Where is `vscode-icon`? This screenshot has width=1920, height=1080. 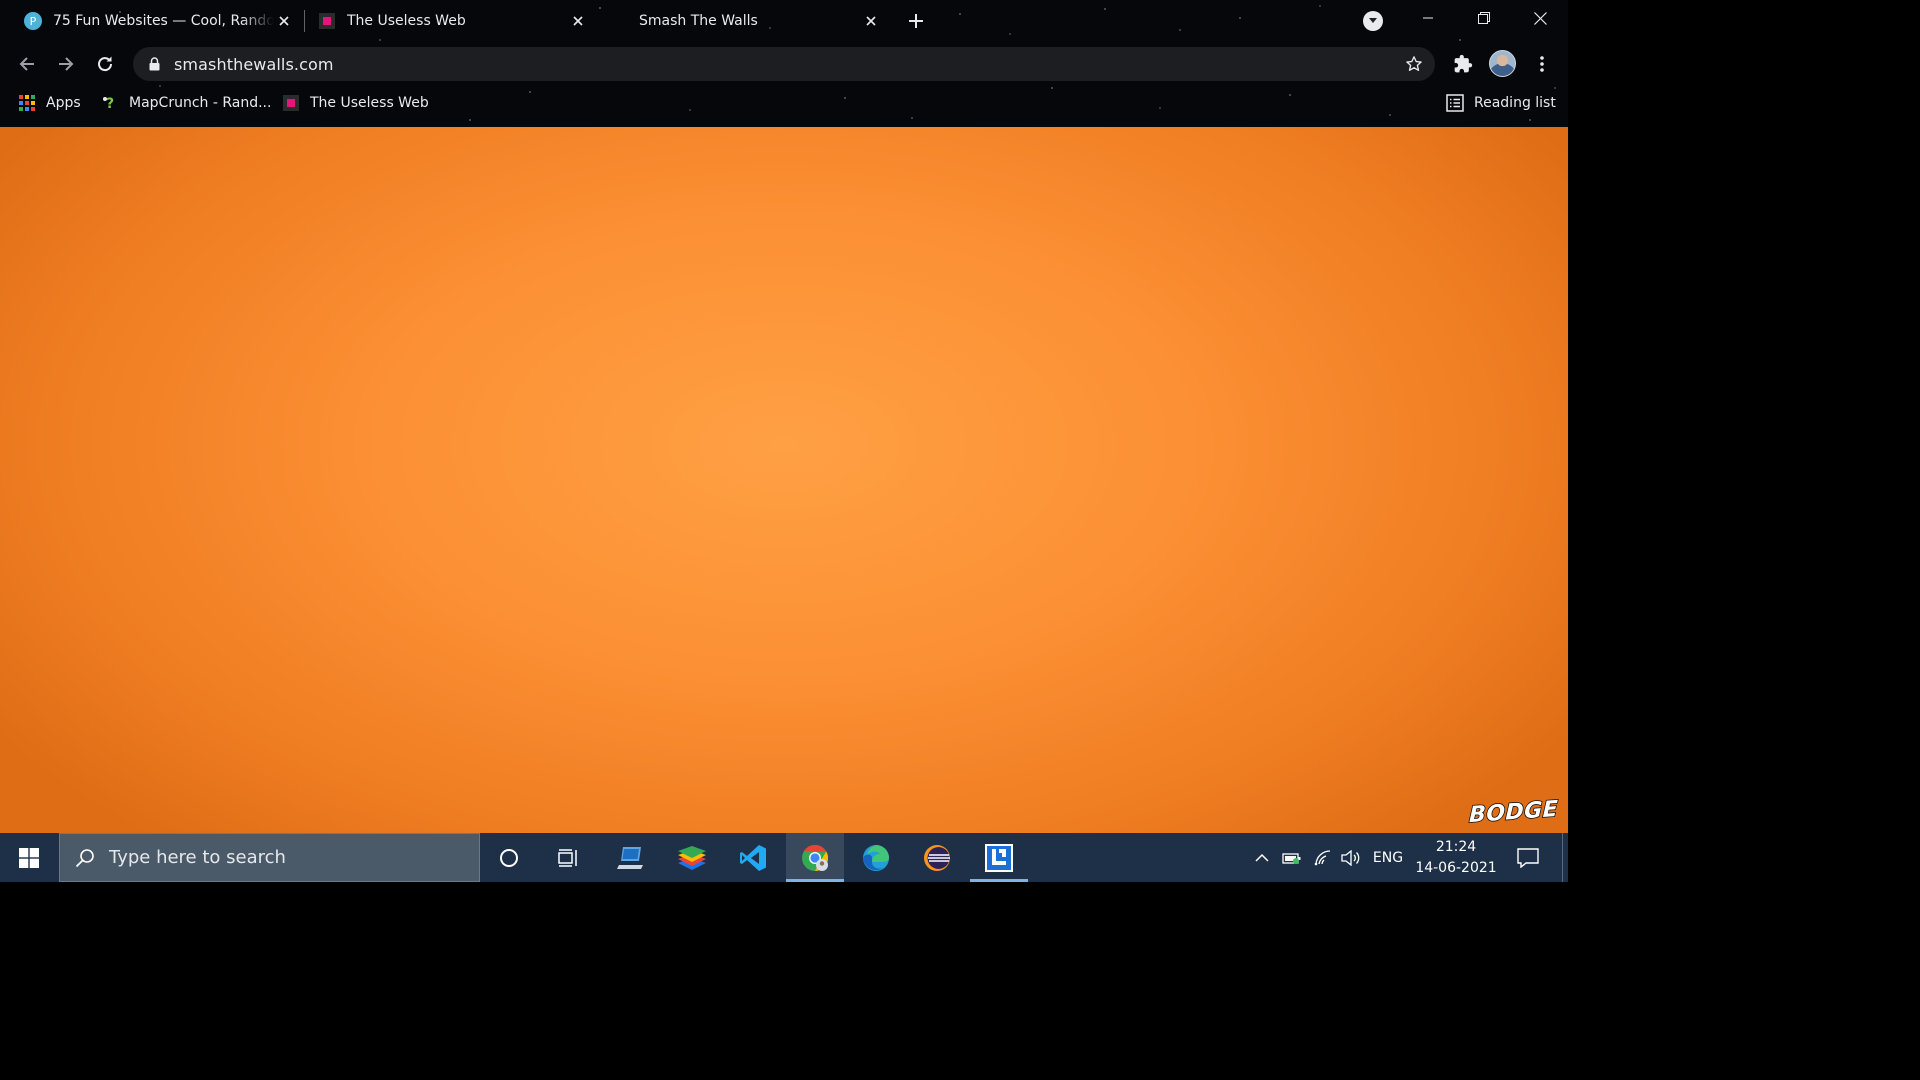
vscode-icon is located at coordinates (753, 857).